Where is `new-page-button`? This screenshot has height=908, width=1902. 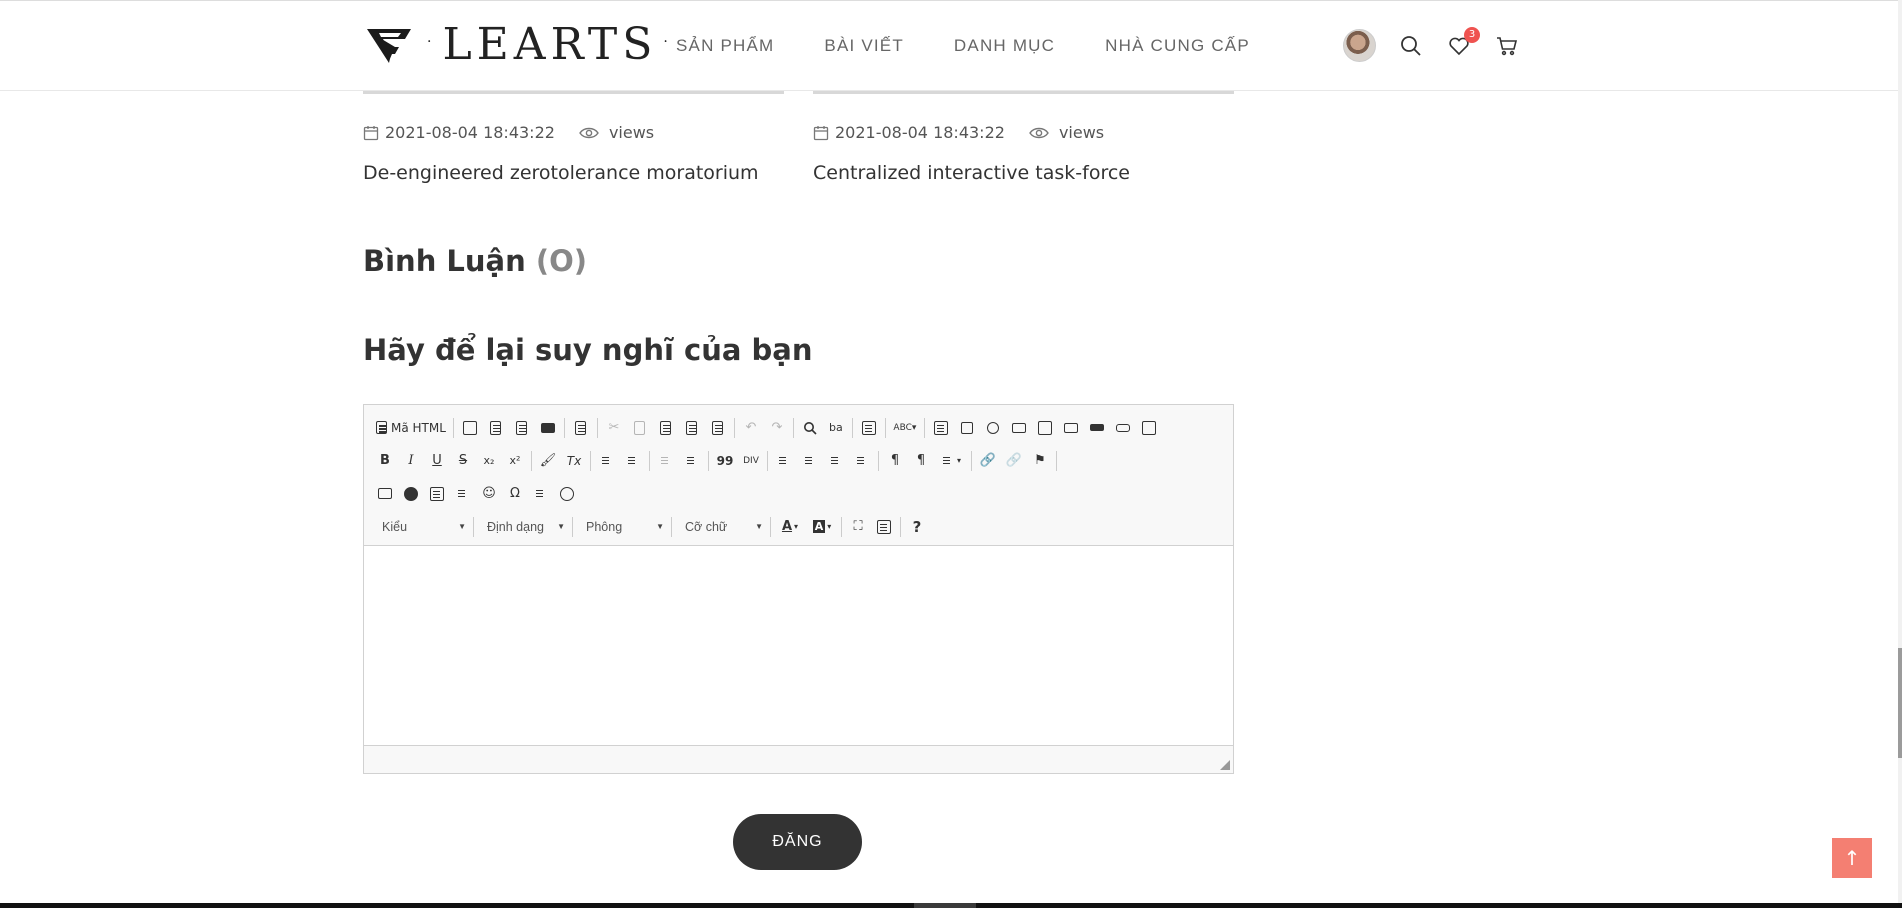 new-page-button is located at coordinates (496, 428).